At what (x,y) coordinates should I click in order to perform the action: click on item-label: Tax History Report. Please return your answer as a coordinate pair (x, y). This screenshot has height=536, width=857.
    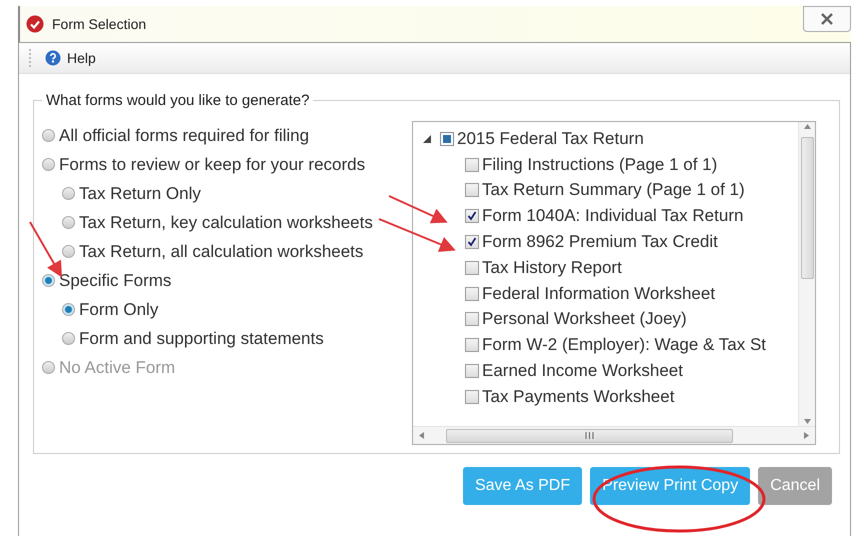
    Looking at the image, I should click on (552, 268).